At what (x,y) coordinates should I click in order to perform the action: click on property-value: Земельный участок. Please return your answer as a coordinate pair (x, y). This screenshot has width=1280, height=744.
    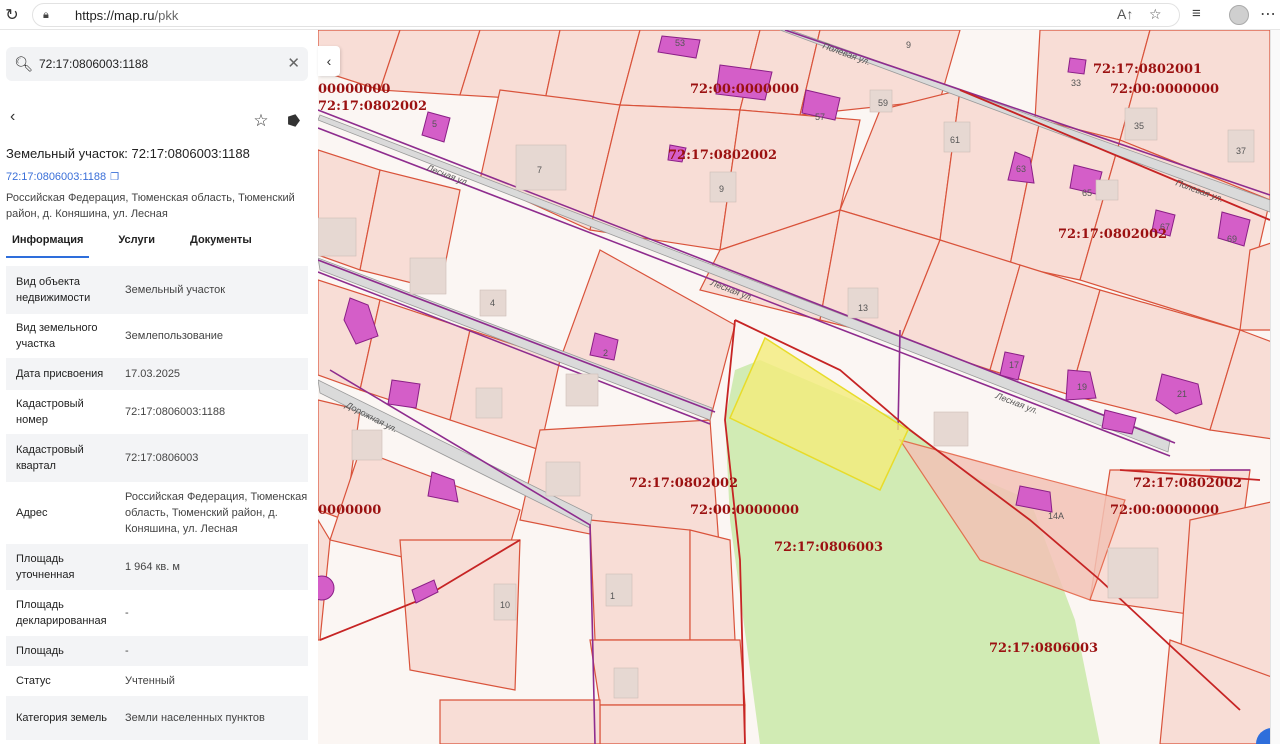
    Looking at the image, I should click on (175, 290).